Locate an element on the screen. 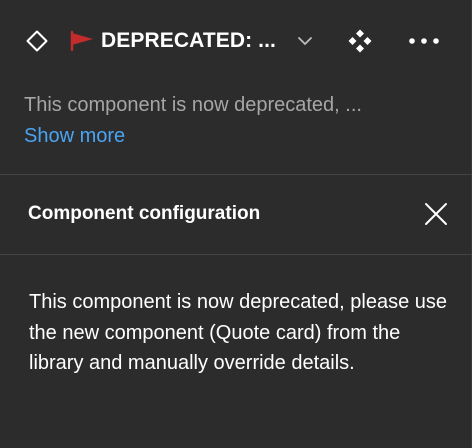 The height and width of the screenshot is (448, 472). show-more-link: Show more is located at coordinates (74, 136).